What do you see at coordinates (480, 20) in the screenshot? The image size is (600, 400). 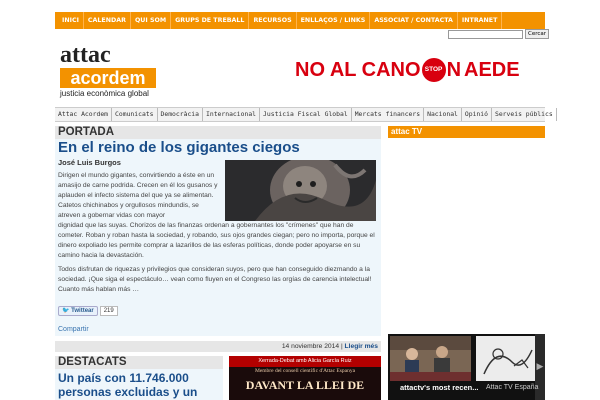 I see `nav-intranet: INTRANET` at bounding box center [480, 20].